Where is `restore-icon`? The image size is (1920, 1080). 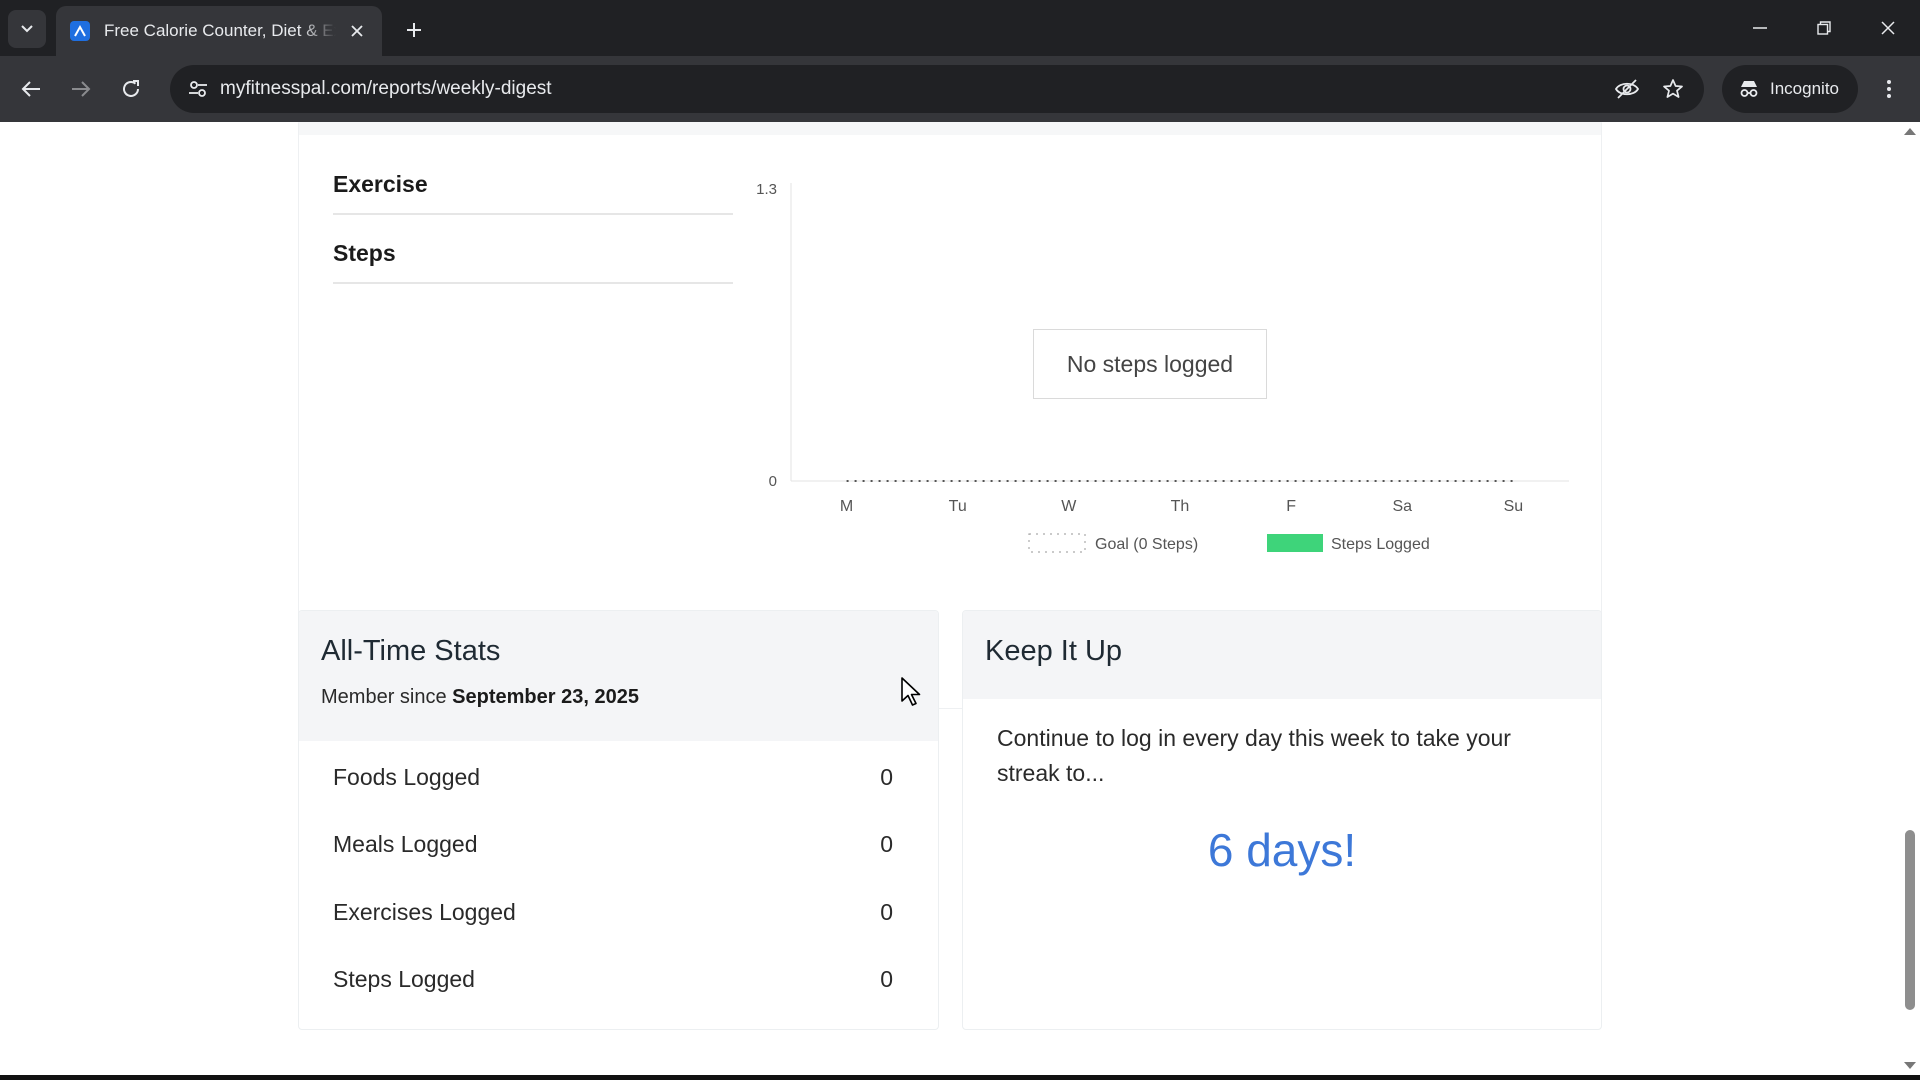
restore-icon is located at coordinates (1824, 28).